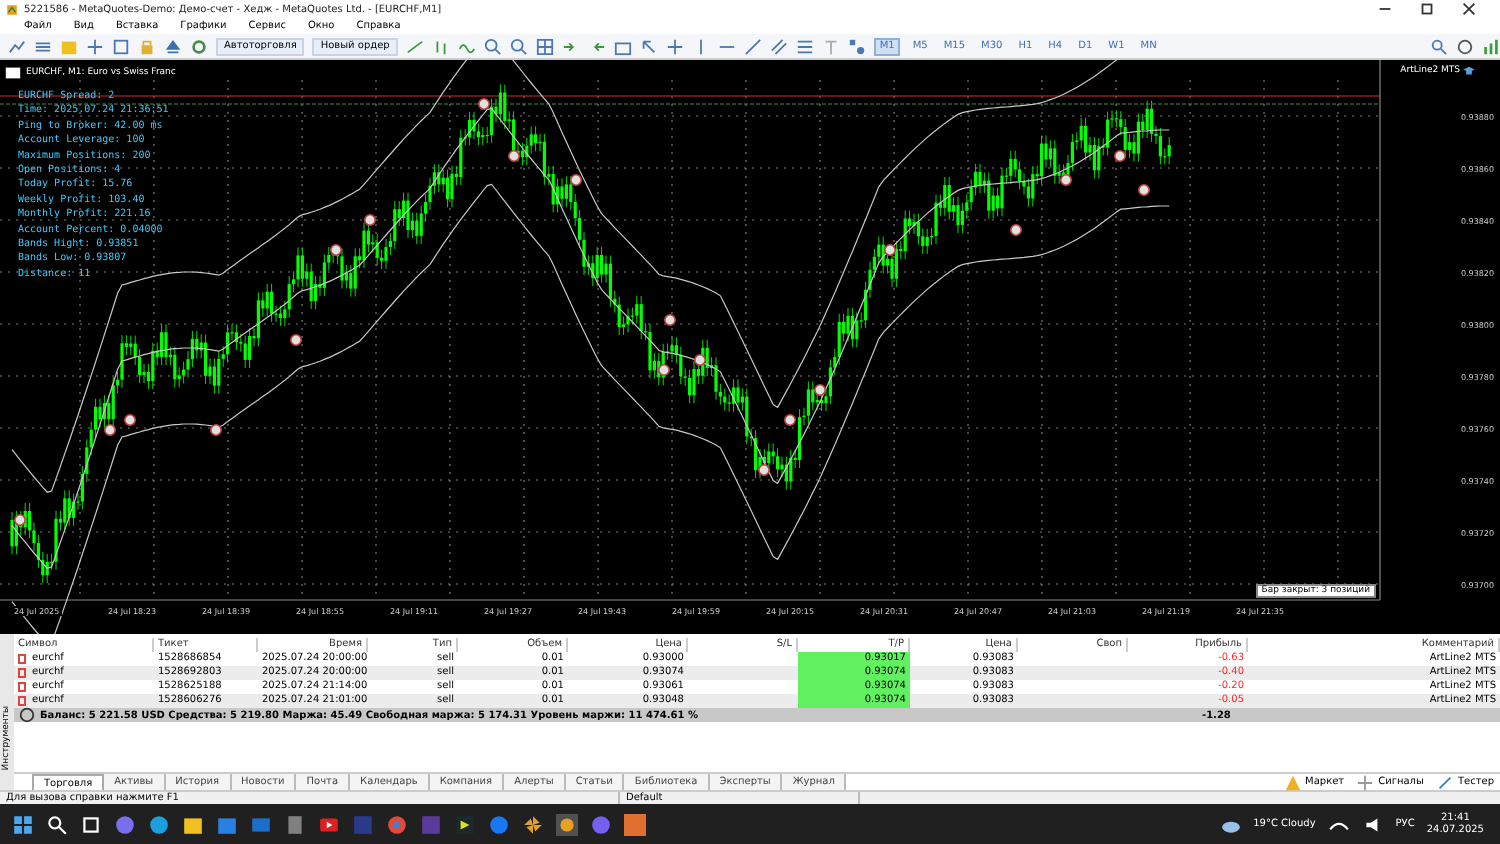 This screenshot has height=844, width=1500. What do you see at coordinates (830, 46) in the screenshot?
I see `text-tool-icon` at bounding box center [830, 46].